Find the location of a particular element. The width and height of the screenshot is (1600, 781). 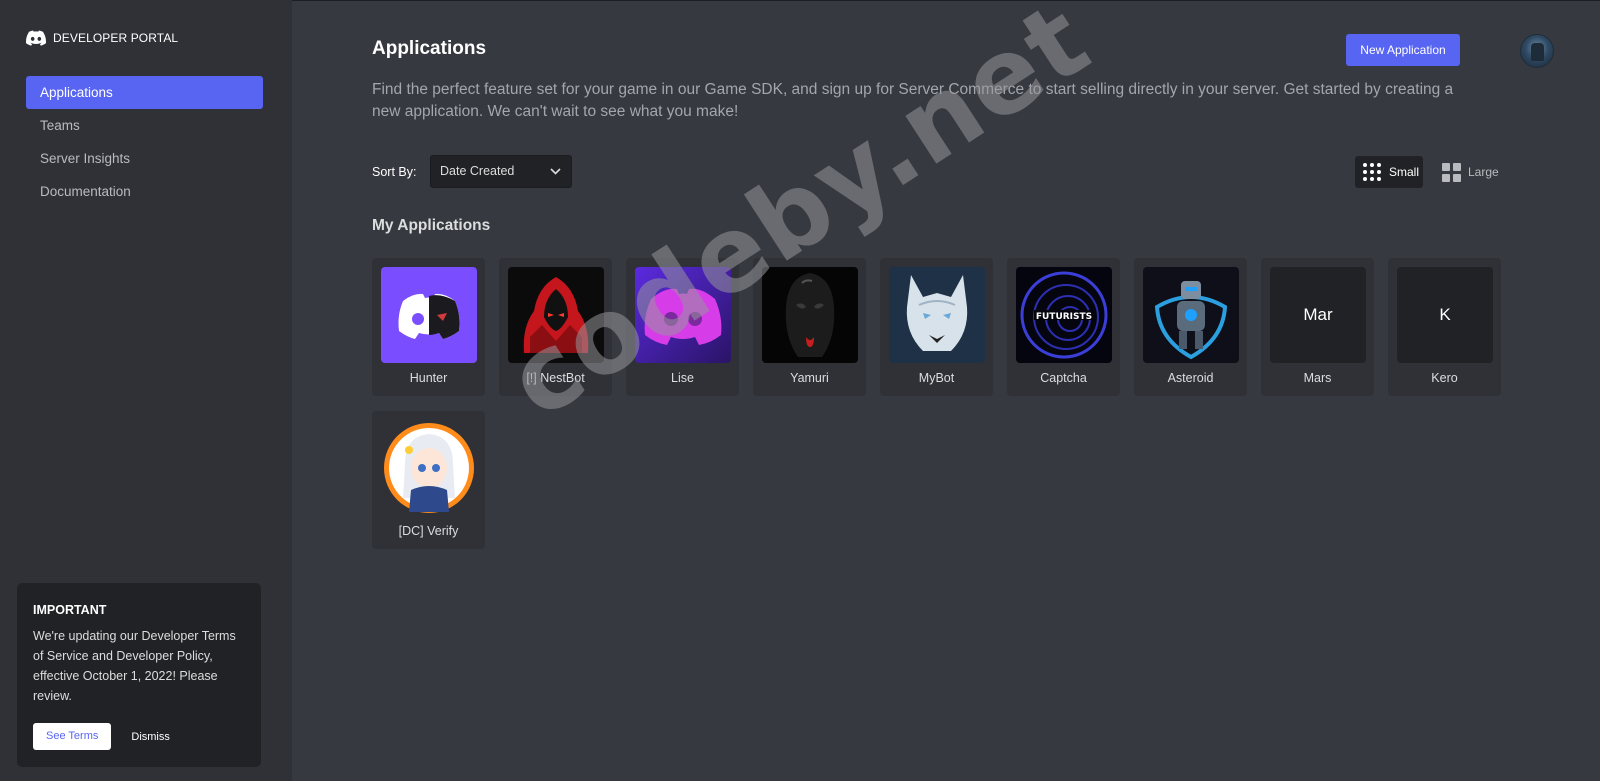

black-mask-icon is located at coordinates (810, 315).